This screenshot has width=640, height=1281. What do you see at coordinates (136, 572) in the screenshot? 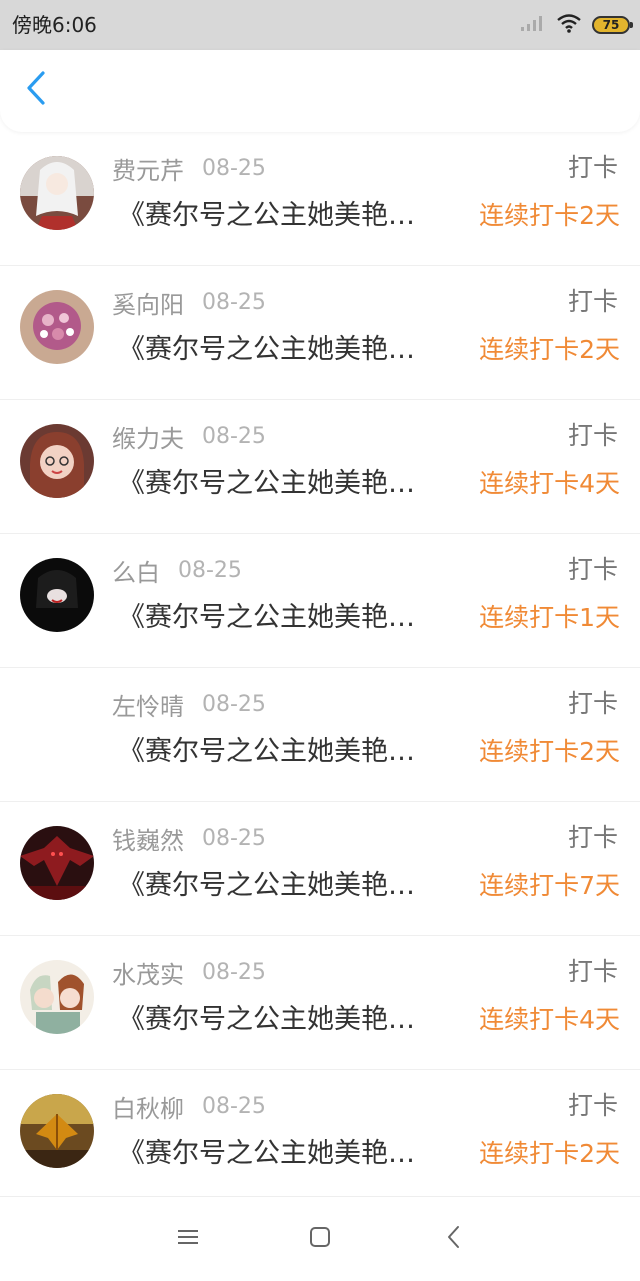
I see `user-name: 么白` at bounding box center [136, 572].